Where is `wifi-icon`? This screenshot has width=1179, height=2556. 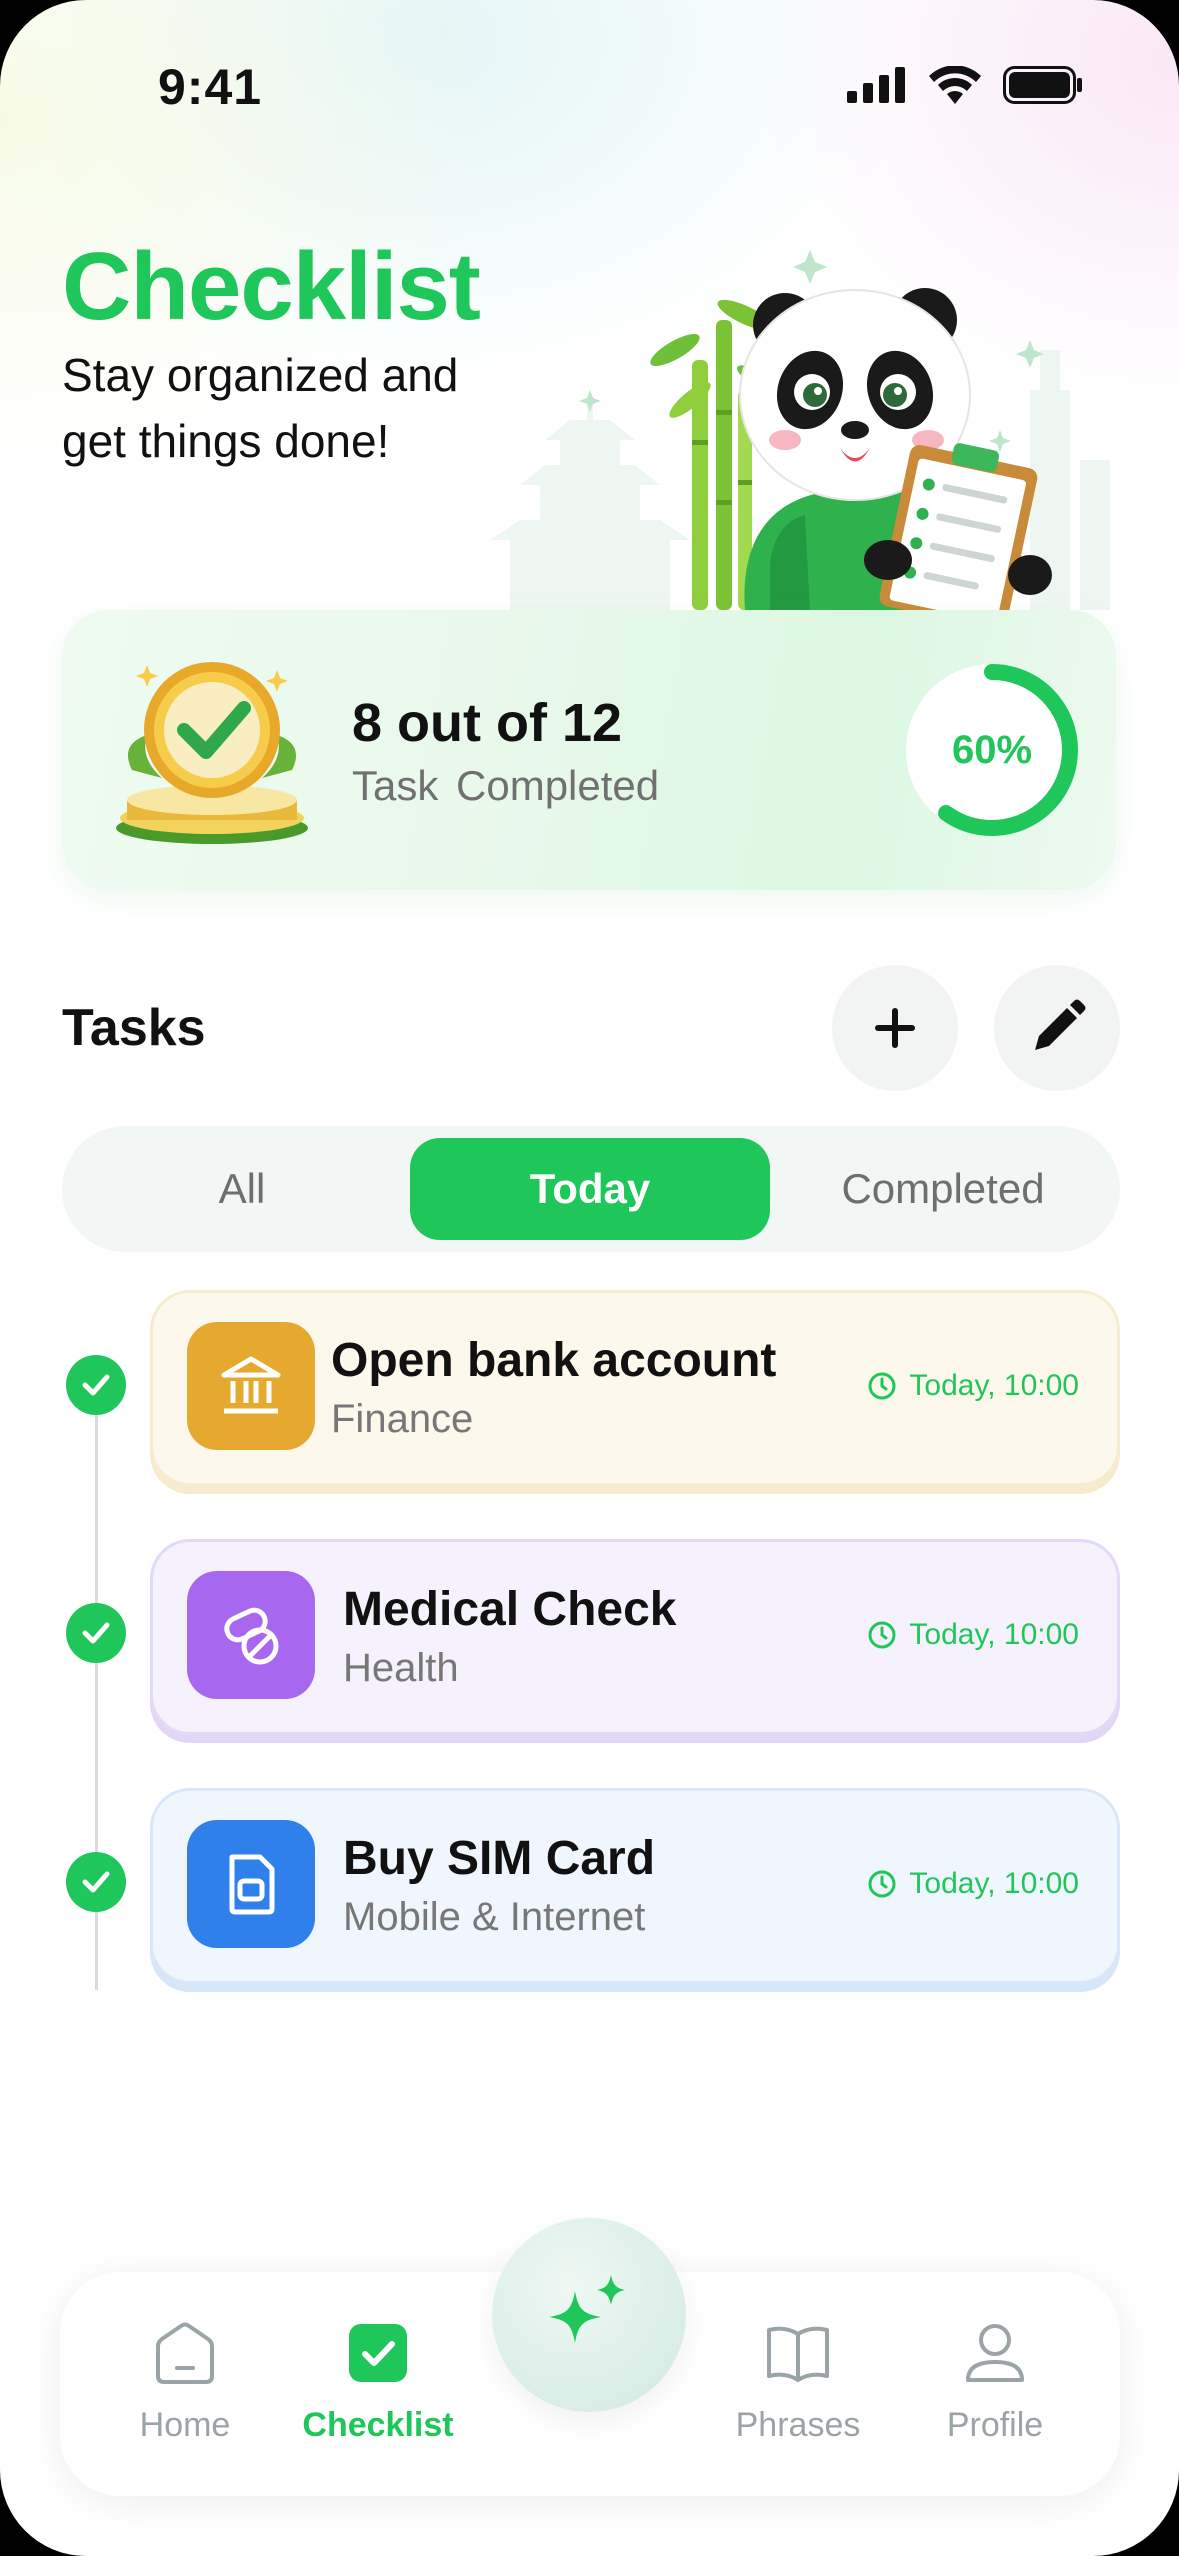 wifi-icon is located at coordinates (955, 85).